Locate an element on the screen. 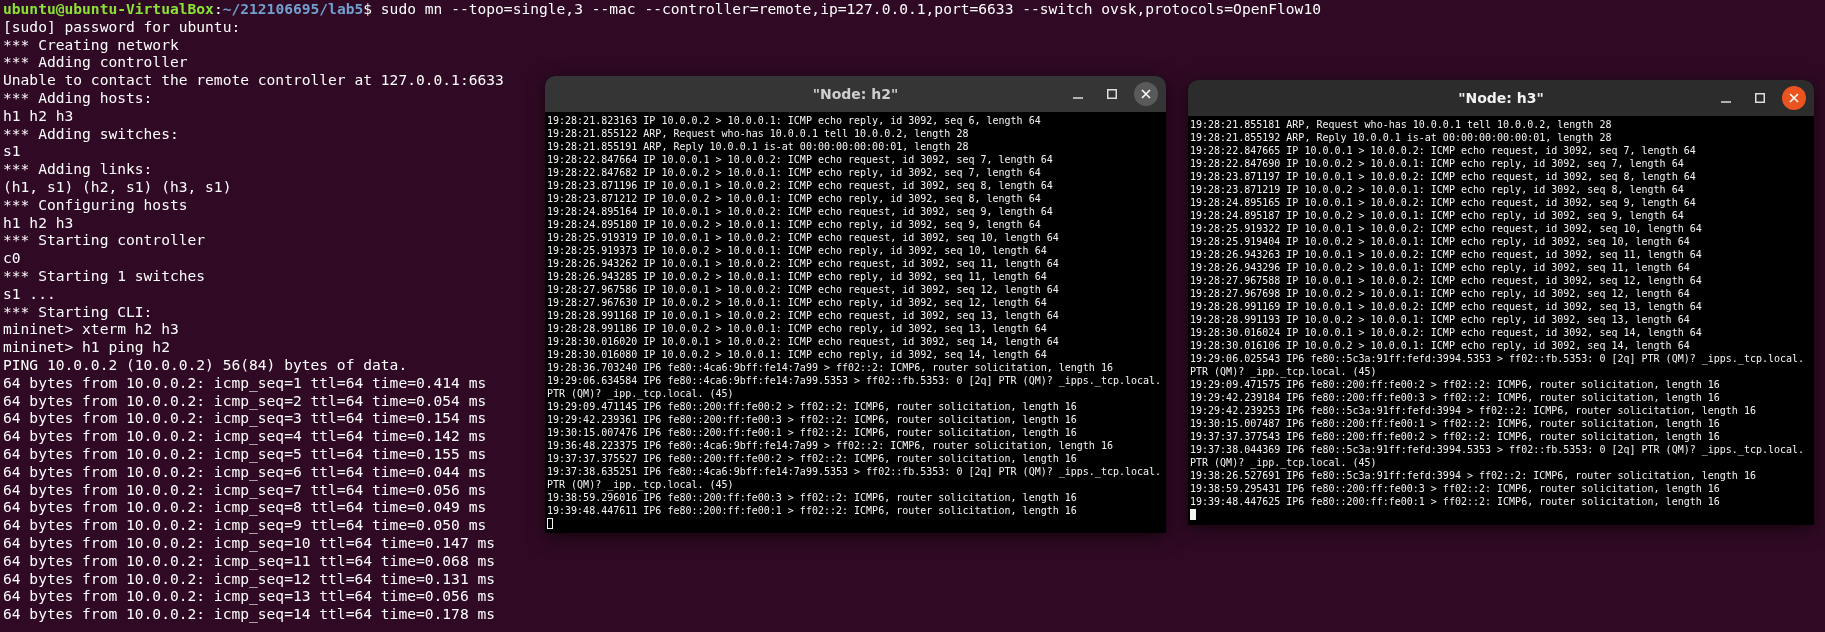 The width and height of the screenshot is (1825, 632). log-line: 19:39:48.447625 IP6 fe80::200:ff:fe00:1 > ff02::2: ICMP6, router solicitation, length 16 is located at coordinates (1455, 501).